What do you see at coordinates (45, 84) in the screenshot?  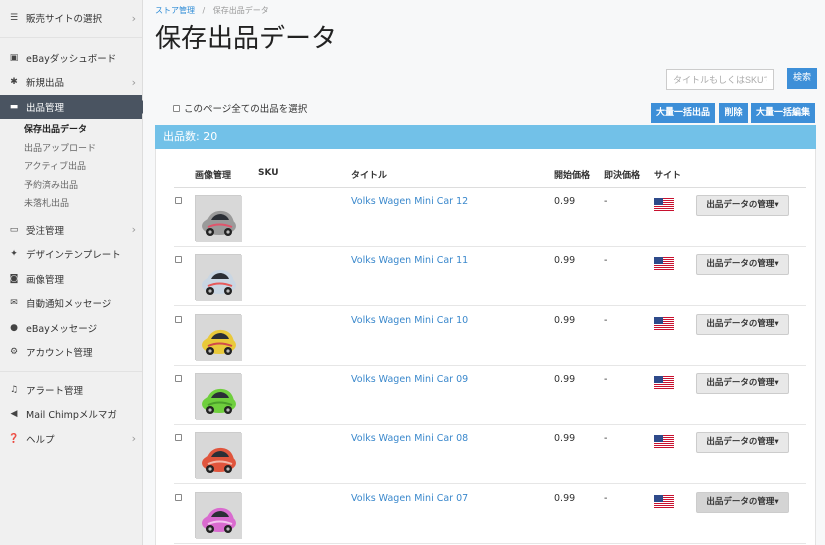 I see `sidebar-item-label: 新規出品` at bounding box center [45, 84].